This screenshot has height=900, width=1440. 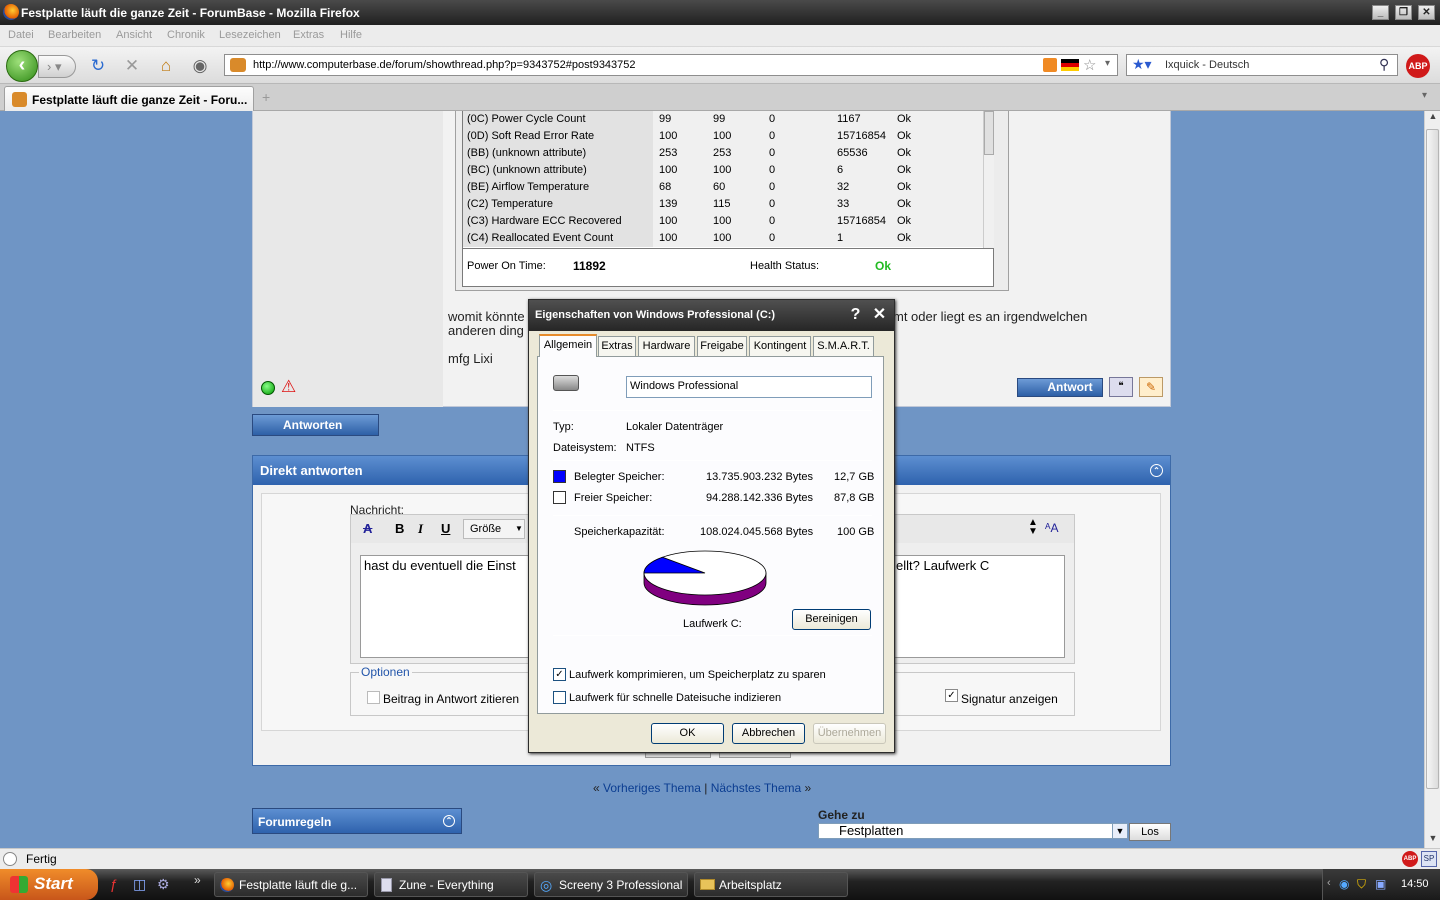 What do you see at coordinates (1033, 527) in the screenshot?
I see `resize-icon: ▲ ▼` at bounding box center [1033, 527].